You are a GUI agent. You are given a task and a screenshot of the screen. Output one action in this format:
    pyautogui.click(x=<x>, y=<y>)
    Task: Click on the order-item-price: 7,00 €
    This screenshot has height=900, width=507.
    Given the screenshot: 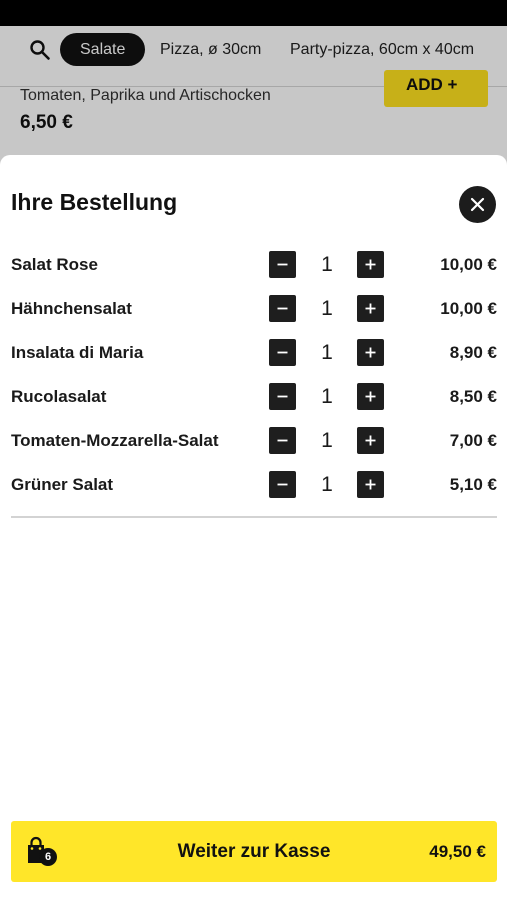 What is the action you would take?
    pyautogui.click(x=473, y=440)
    